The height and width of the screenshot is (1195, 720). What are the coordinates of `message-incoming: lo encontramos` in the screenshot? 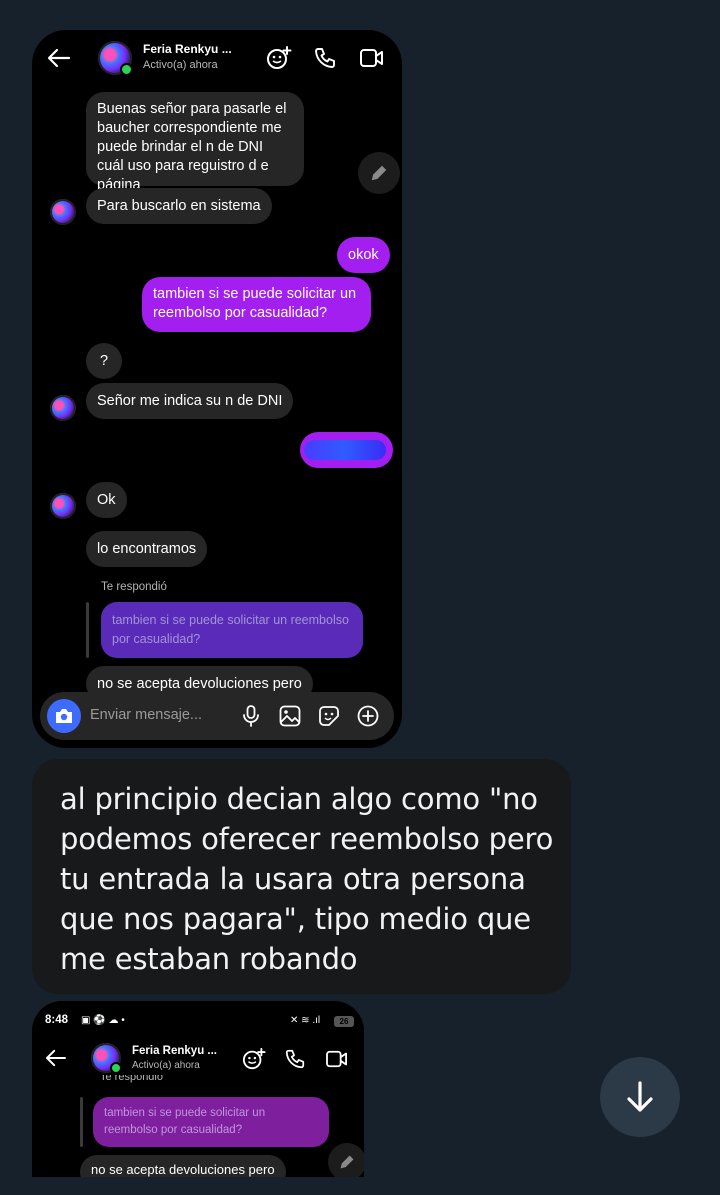 It's located at (147, 549).